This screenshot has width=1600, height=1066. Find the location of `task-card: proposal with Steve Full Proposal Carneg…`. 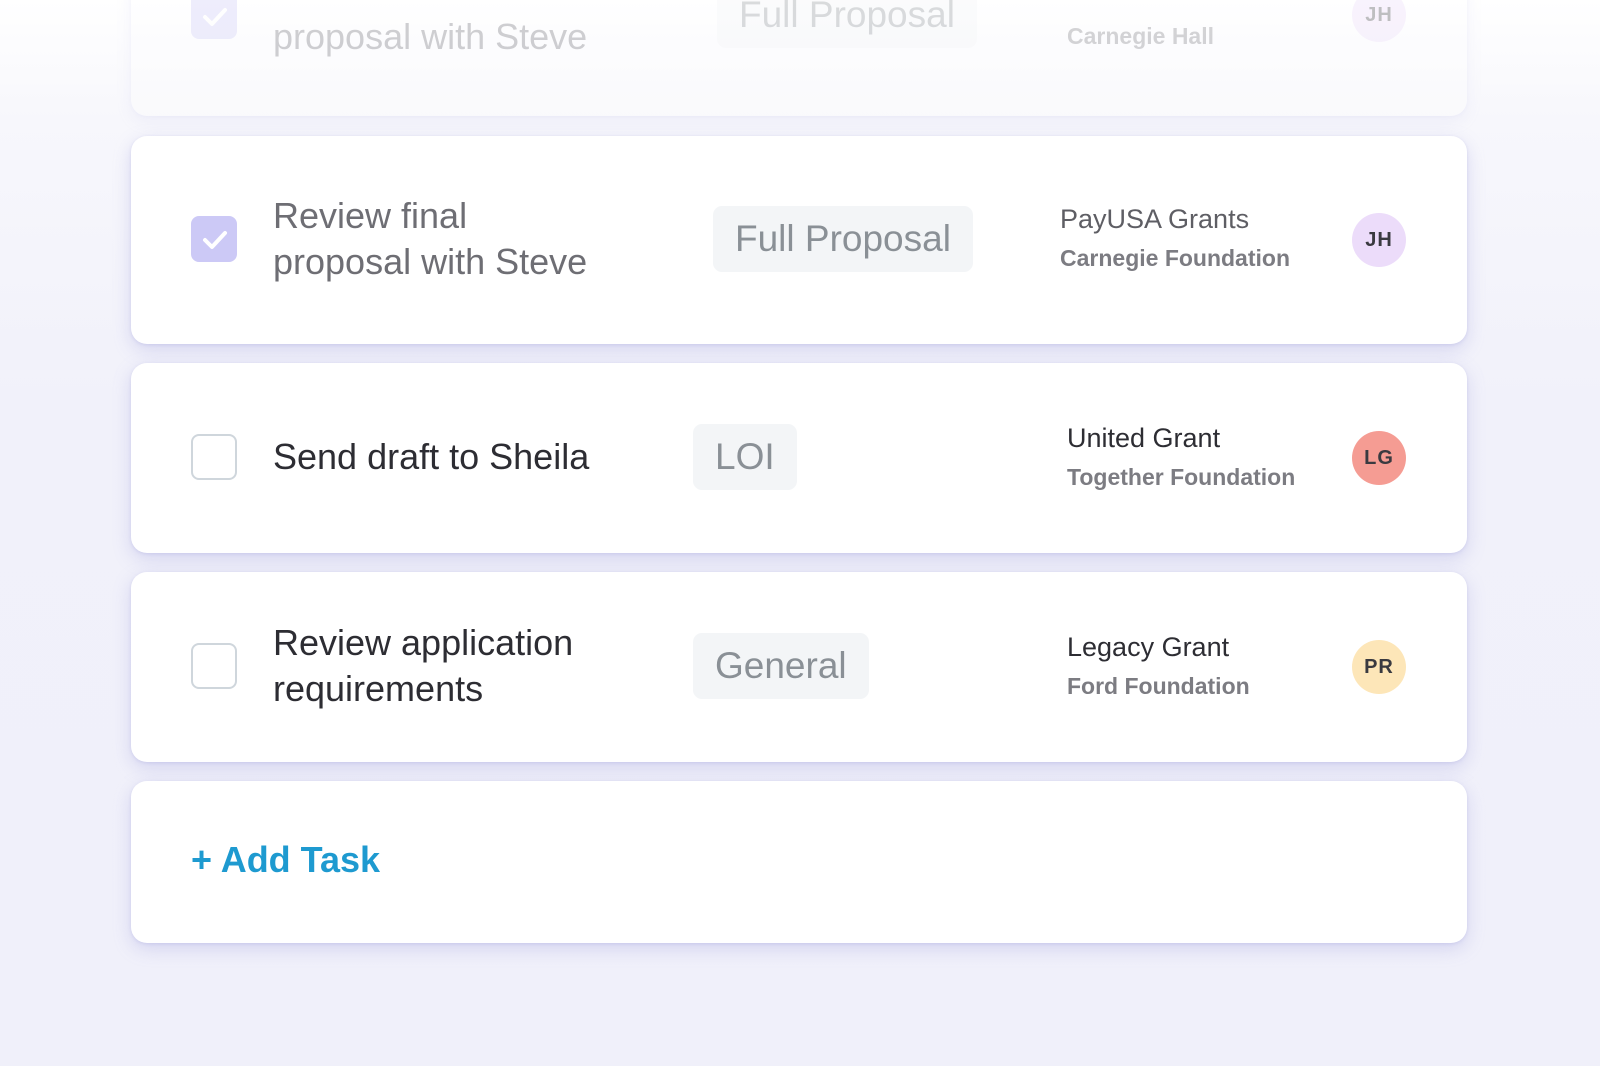

task-card: proposal with Steve Full Proposal Carneg… is located at coordinates (799, 58).